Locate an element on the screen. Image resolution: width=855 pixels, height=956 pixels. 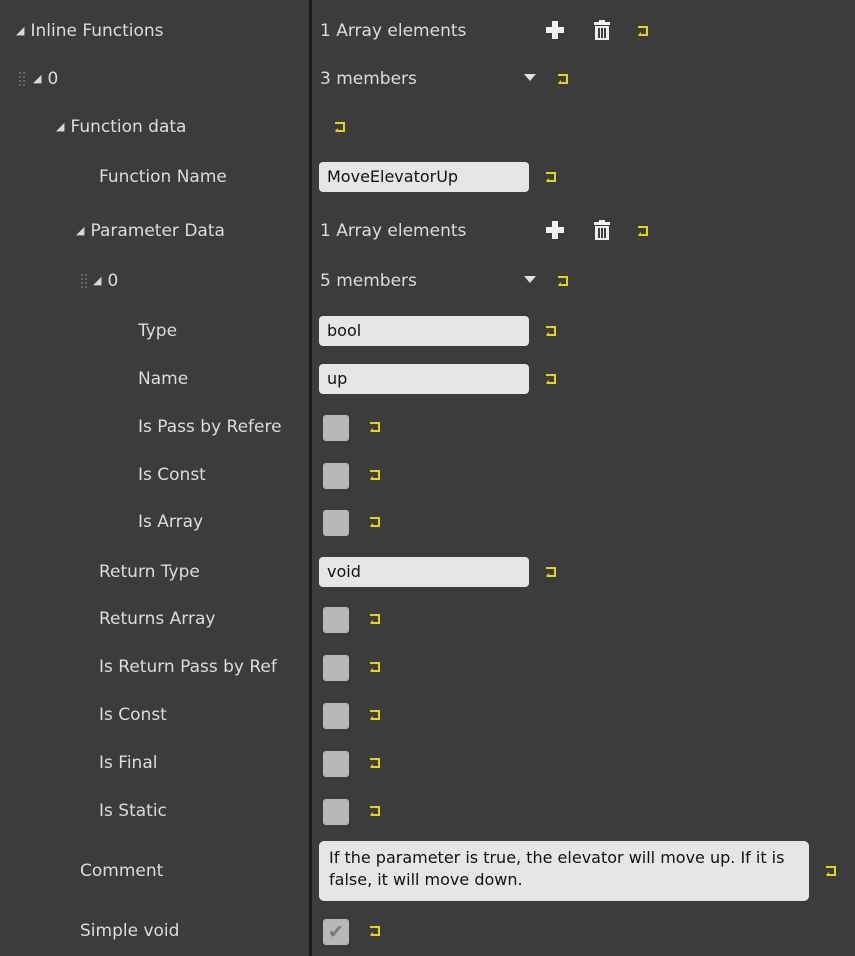
type-row: Type bool is located at coordinates (427, 331).